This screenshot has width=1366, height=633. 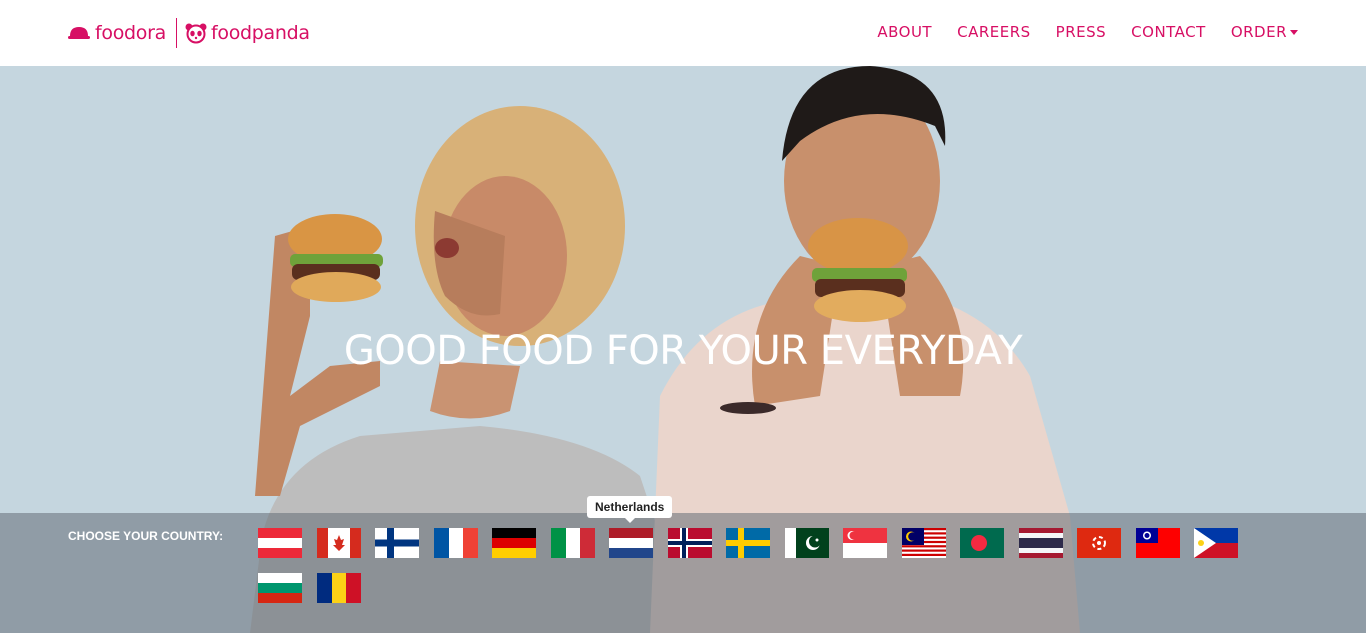 What do you see at coordinates (260, 33) in the screenshot?
I see `foodpanda-logo-text: foodpanda` at bounding box center [260, 33].